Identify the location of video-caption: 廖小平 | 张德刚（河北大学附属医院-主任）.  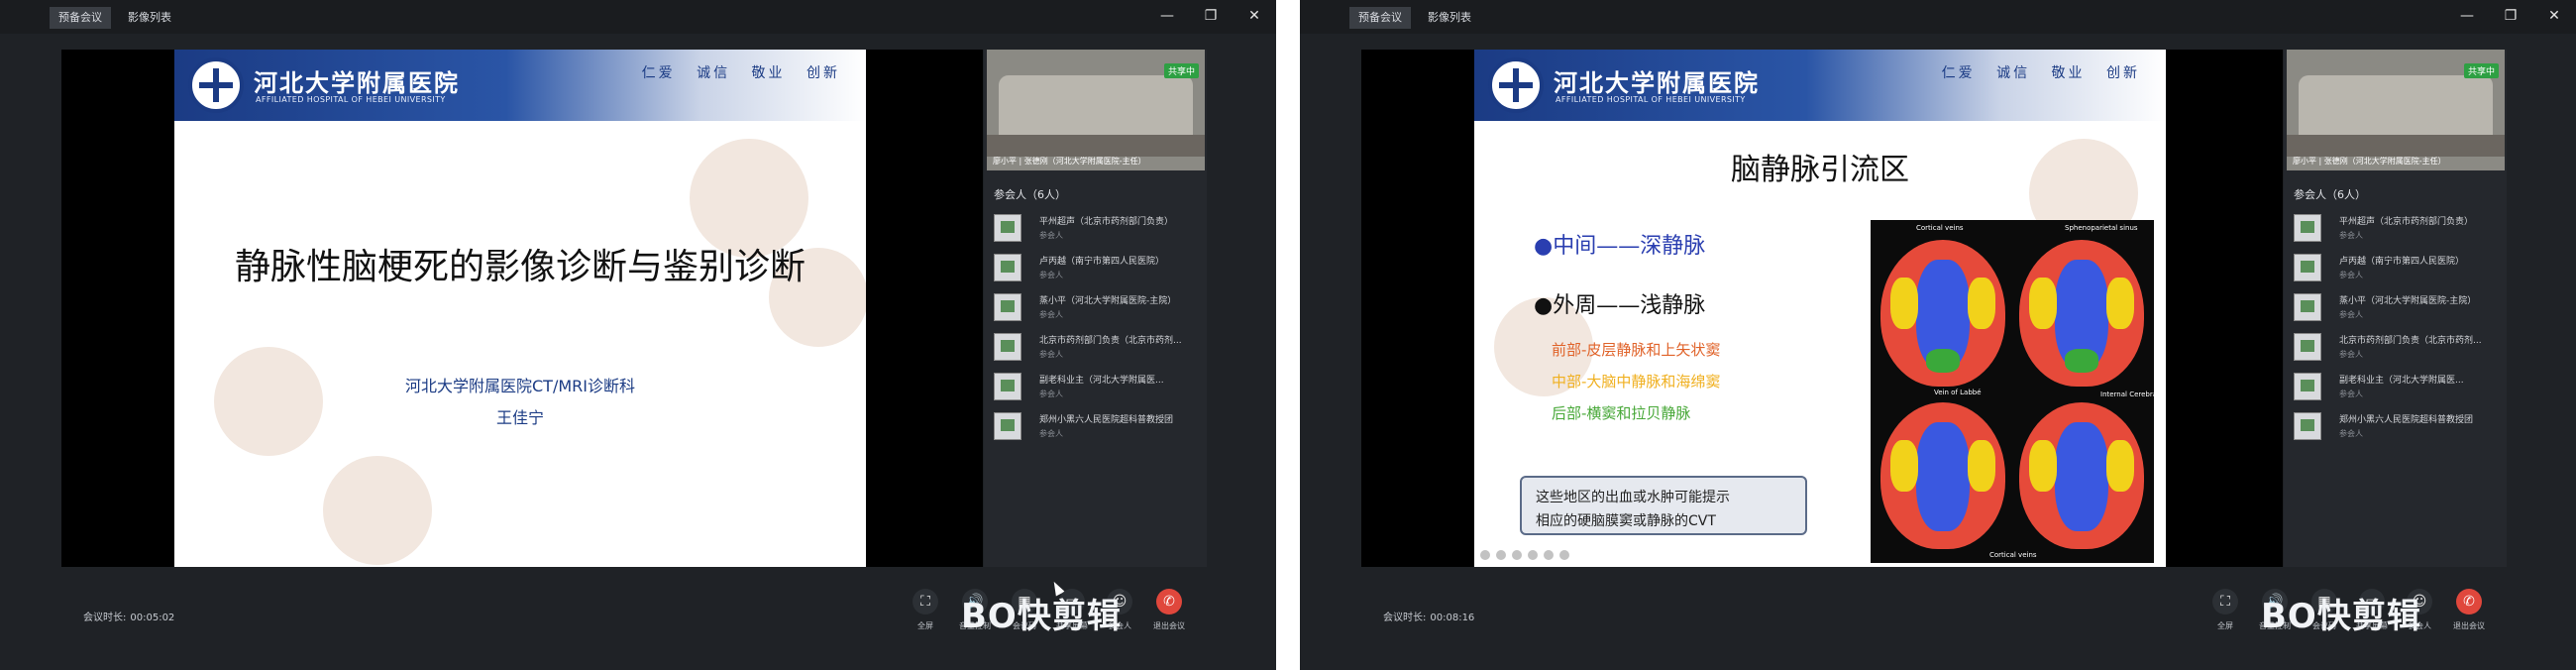
(2369, 161).